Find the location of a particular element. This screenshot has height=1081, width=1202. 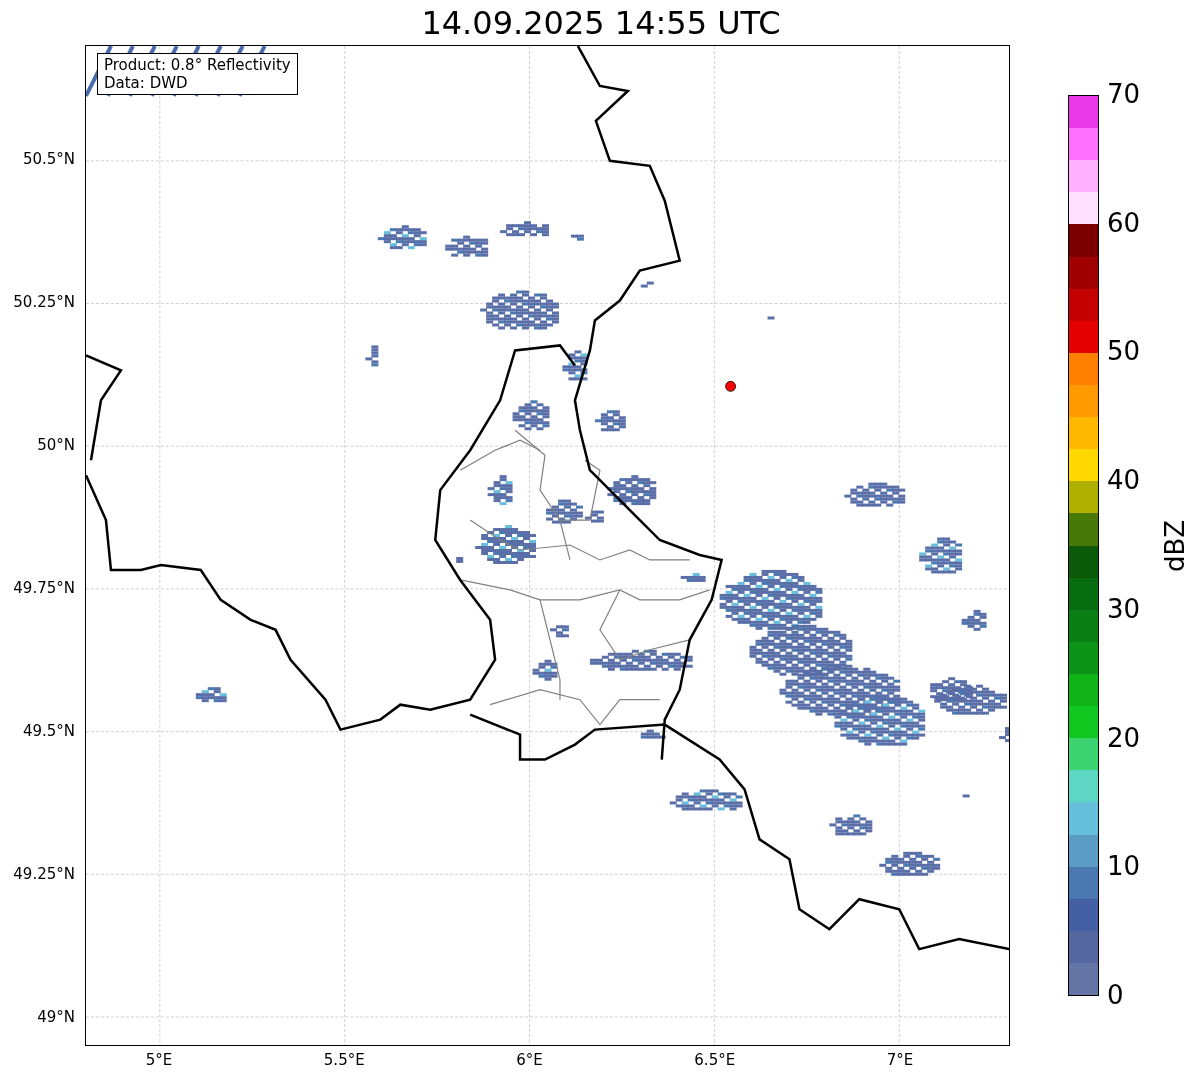

latitude-label: 49.5°N is located at coordinates (48, 731).